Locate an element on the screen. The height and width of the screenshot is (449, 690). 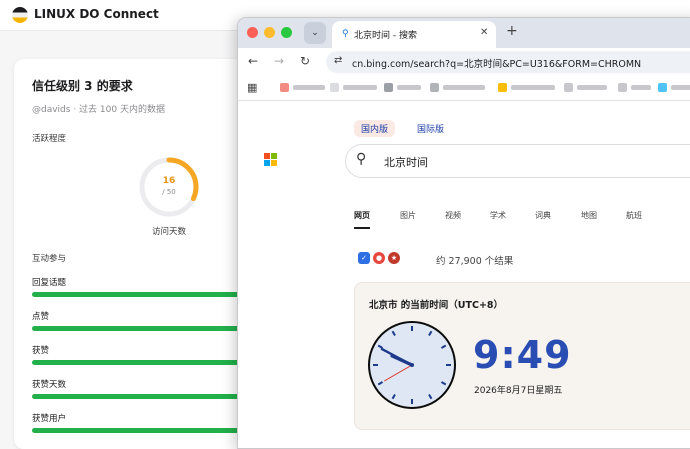
metric-bar-liked is located at coordinates (148, 362).